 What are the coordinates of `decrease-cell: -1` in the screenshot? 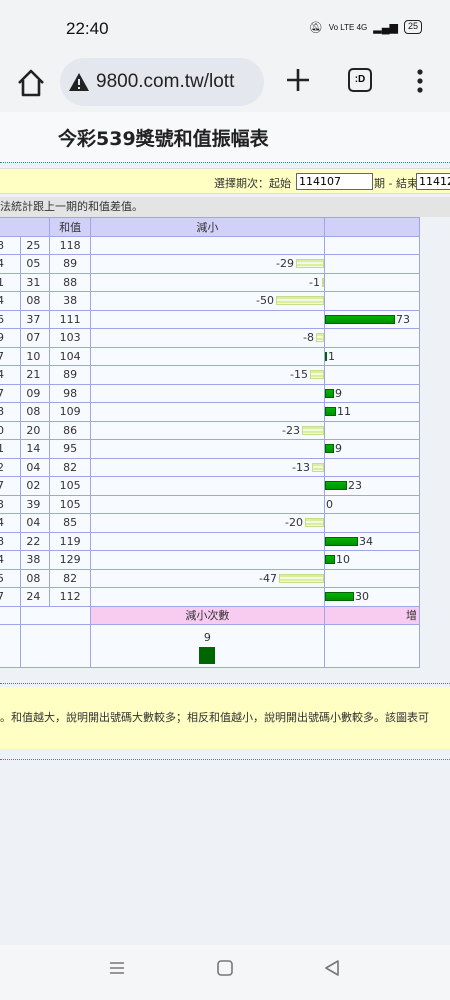 It's located at (207, 282).